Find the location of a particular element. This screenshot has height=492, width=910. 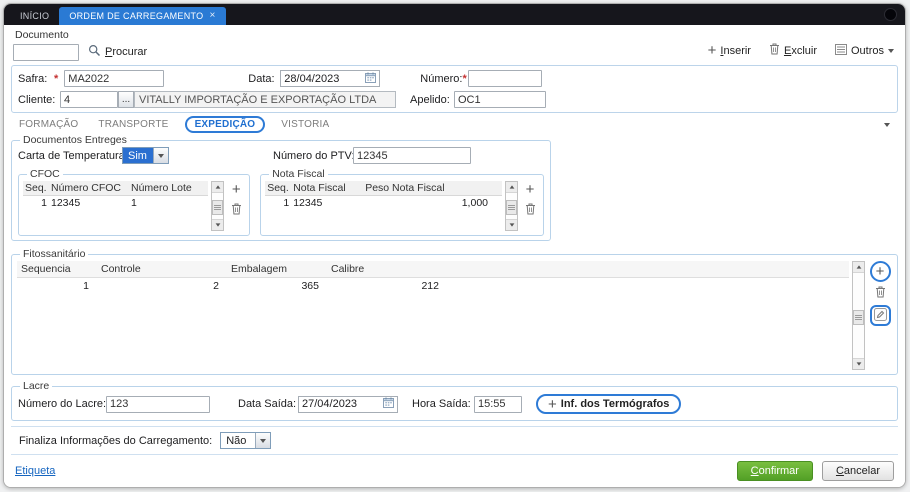

data-field: 28/04/2023 is located at coordinates (330, 78).